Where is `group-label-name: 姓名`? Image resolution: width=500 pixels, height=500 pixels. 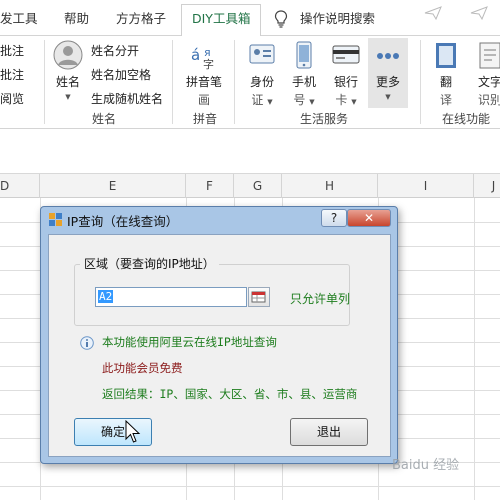
group-label-name: 姓名 is located at coordinates (104, 119).